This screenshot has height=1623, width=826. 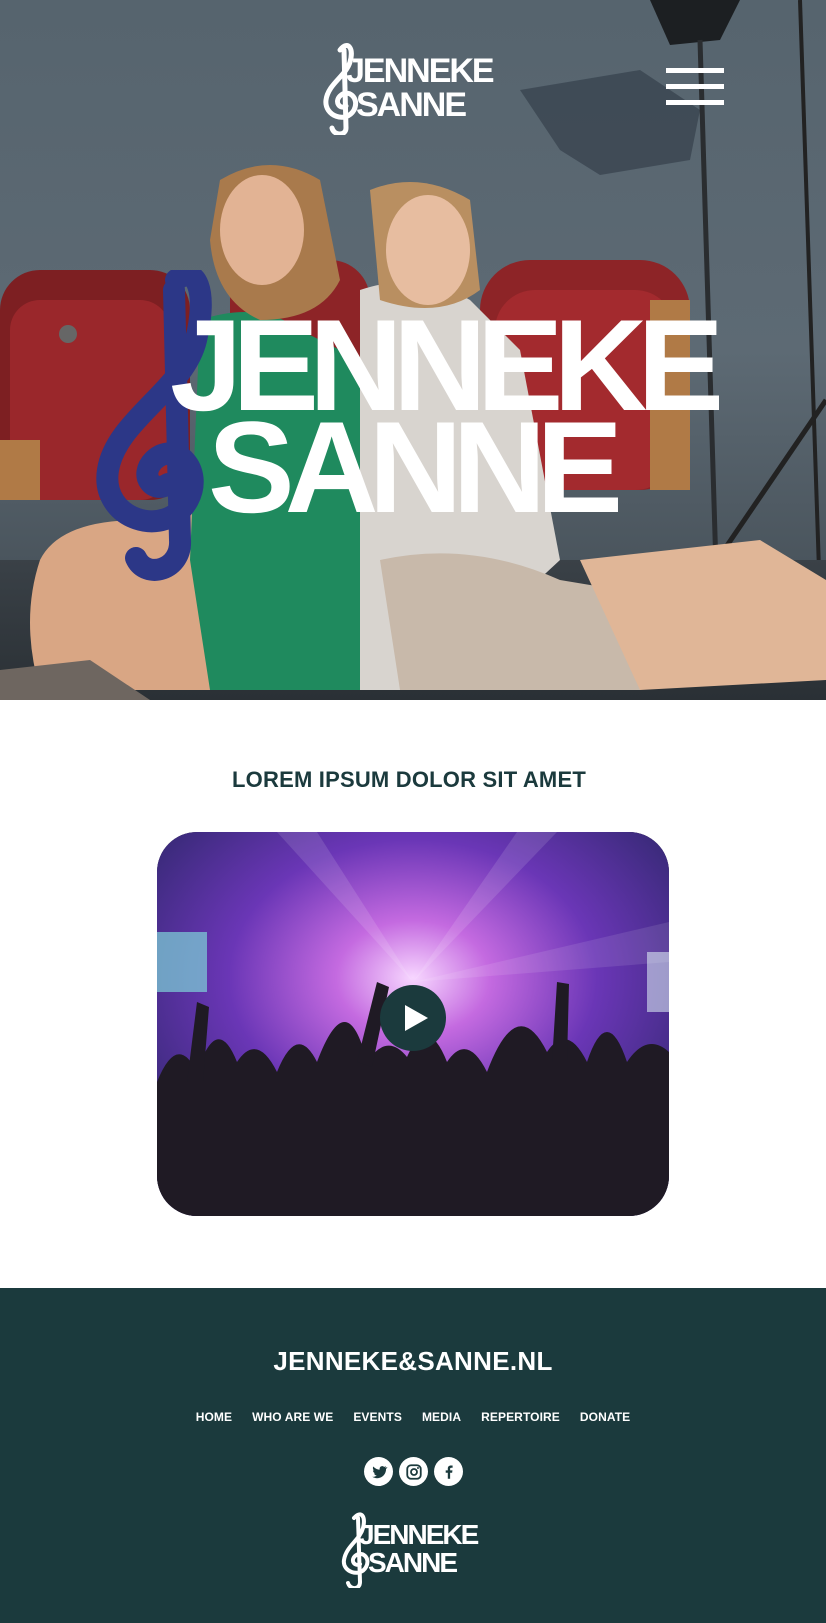 What do you see at coordinates (413, 1471) in the screenshot?
I see `instagram-icon` at bounding box center [413, 1471].